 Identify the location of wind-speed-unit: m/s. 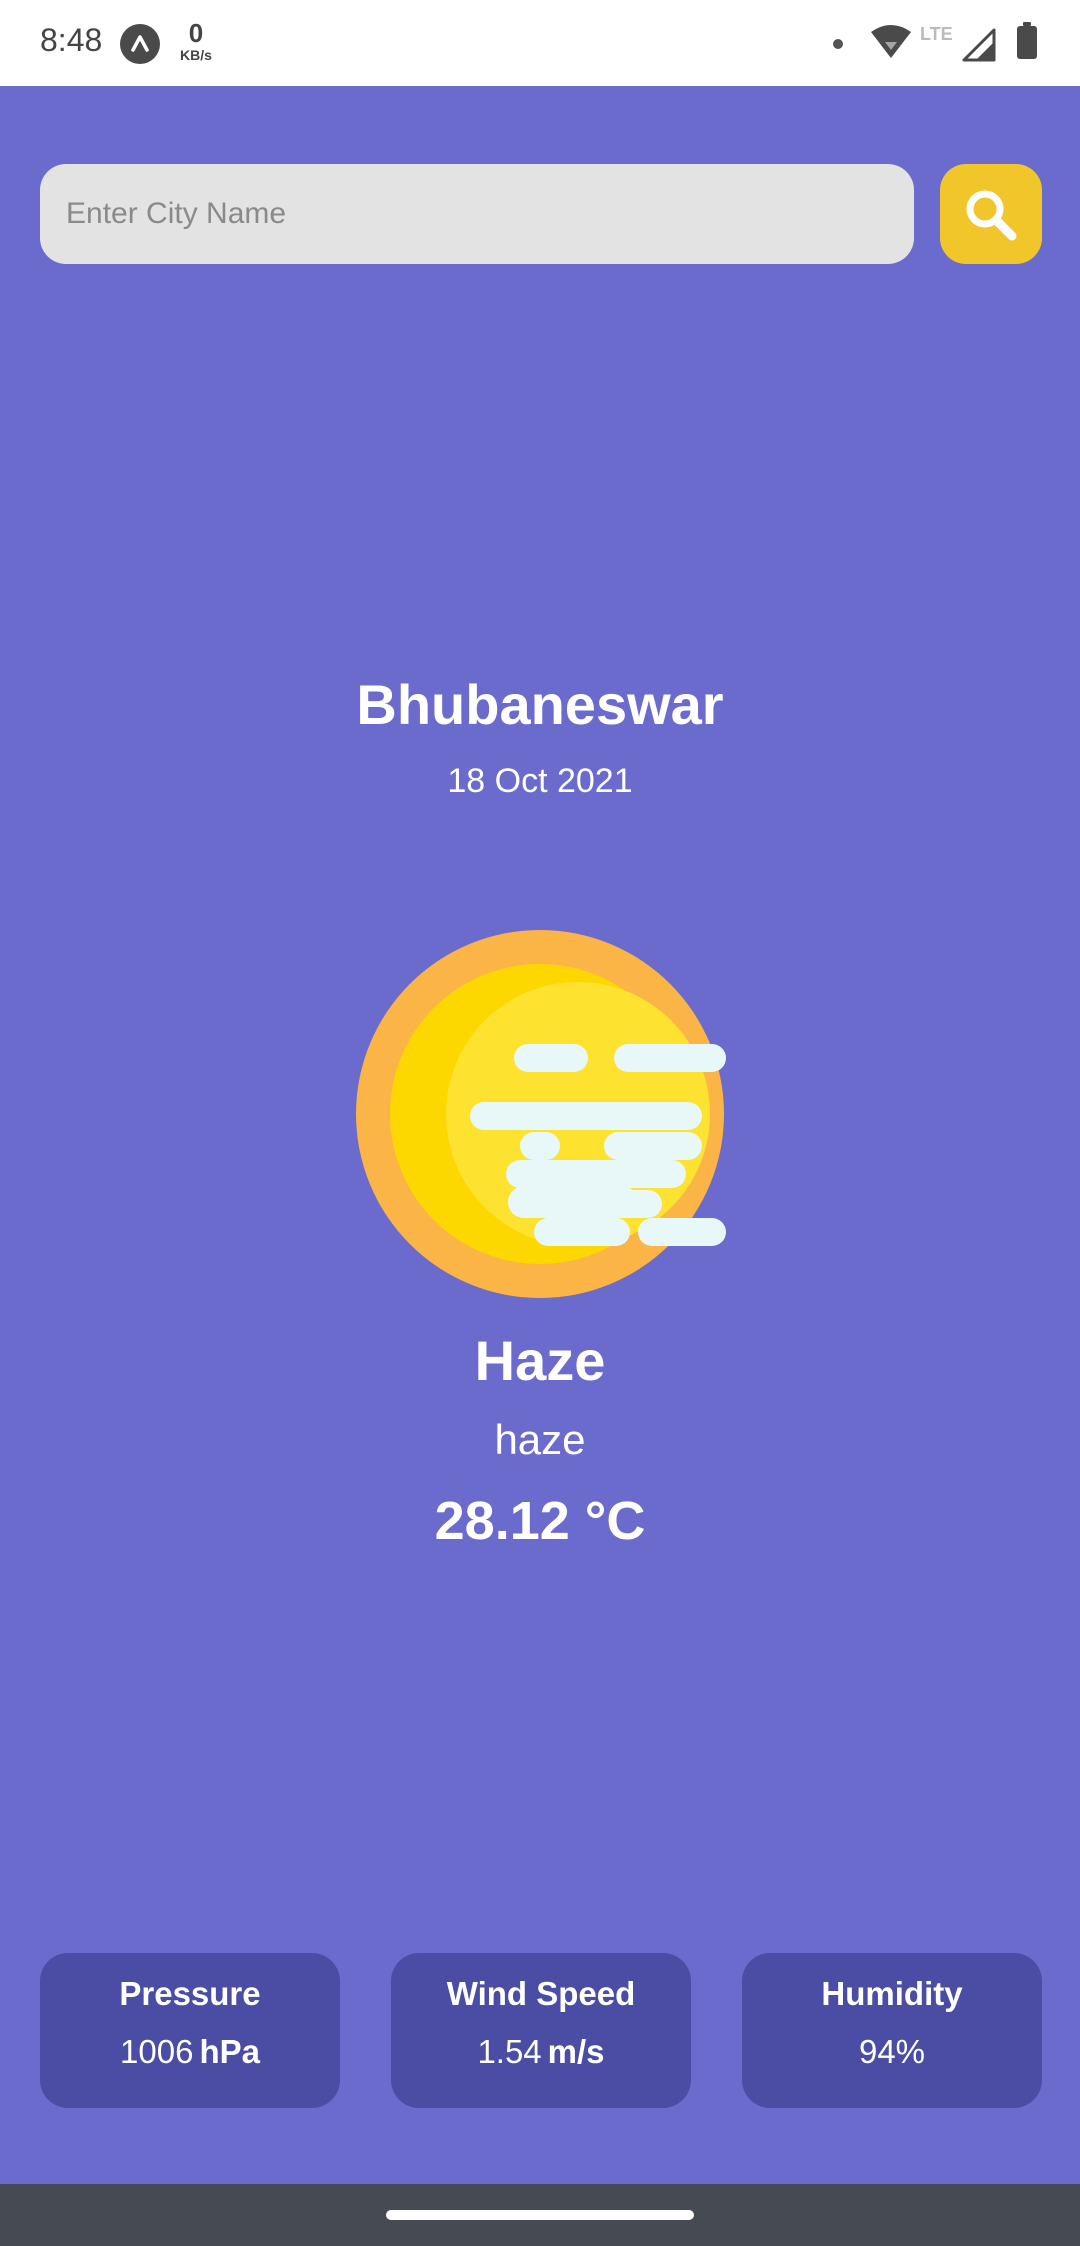
(576, 2051).